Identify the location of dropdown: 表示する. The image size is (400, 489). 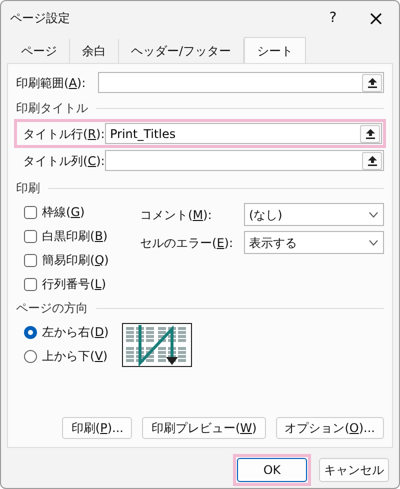
(314, 242).